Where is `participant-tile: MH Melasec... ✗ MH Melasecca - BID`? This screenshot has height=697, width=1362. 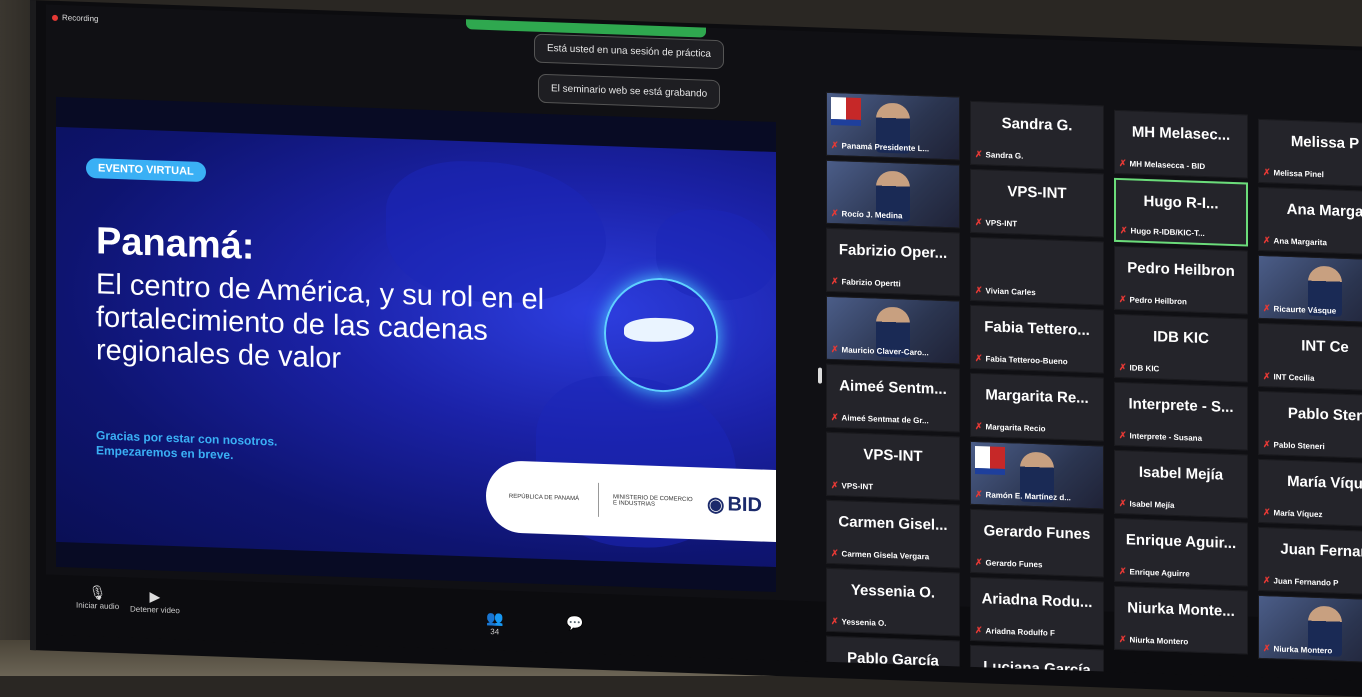
participant-tile: MH Melasec... ✗ MH Melasecca - BID is located at coordinates (1181, 144).